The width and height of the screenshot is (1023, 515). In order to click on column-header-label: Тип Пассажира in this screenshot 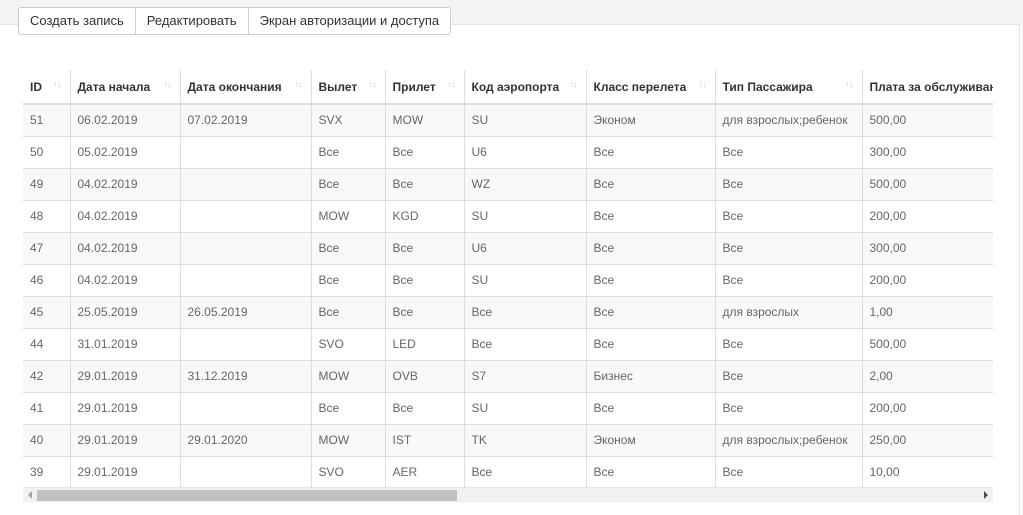, I will do `click(767, 86)`.